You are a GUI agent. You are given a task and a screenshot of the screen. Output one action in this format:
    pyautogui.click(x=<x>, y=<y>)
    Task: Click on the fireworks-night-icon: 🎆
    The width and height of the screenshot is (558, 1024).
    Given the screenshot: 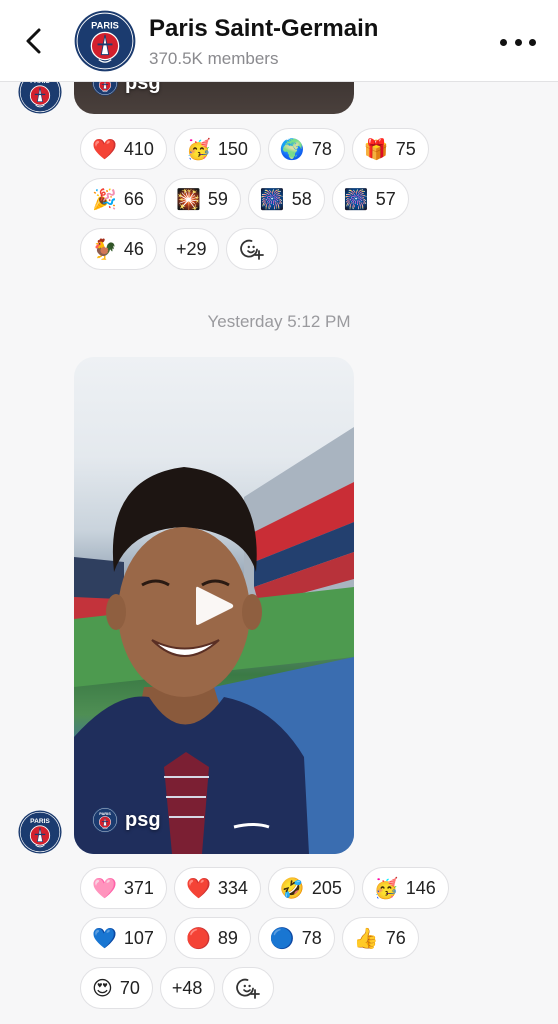 What is the action you would take?
    pyautogui.click(x=356, y=199)
    